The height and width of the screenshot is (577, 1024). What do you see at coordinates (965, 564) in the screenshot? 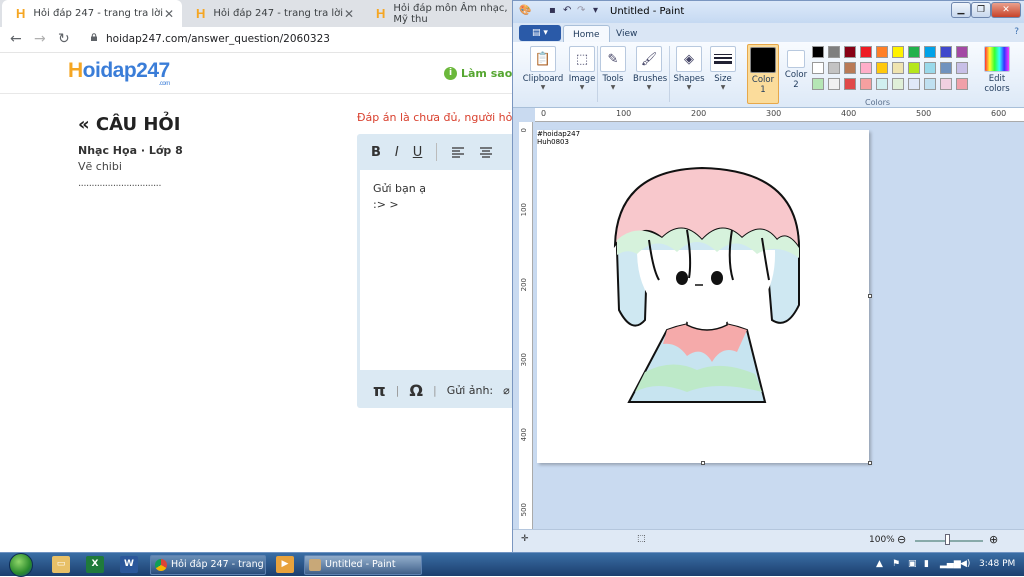
I see `volume-icon: ◀)` at bounding box center [965, 564].